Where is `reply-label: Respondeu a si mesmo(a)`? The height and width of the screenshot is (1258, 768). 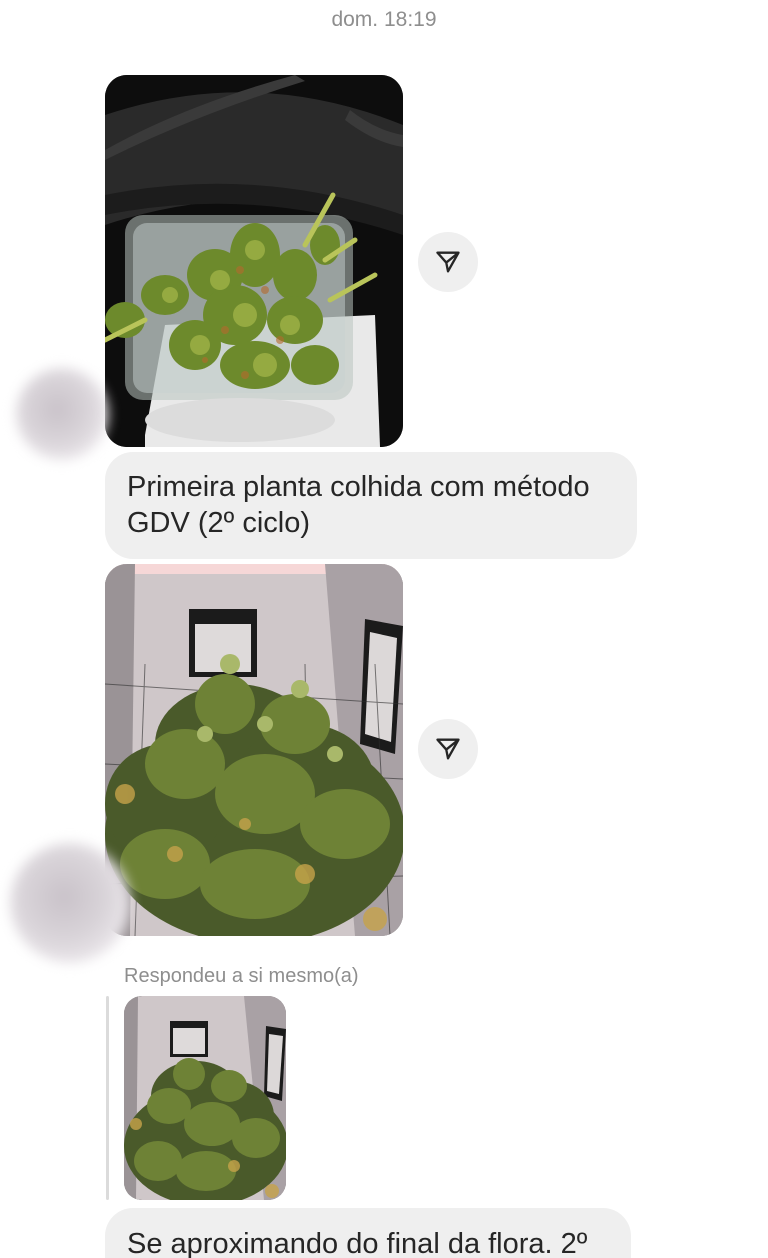
reply-label: Respondeu a si mesmo(a) is located at coordinates (241, 976).